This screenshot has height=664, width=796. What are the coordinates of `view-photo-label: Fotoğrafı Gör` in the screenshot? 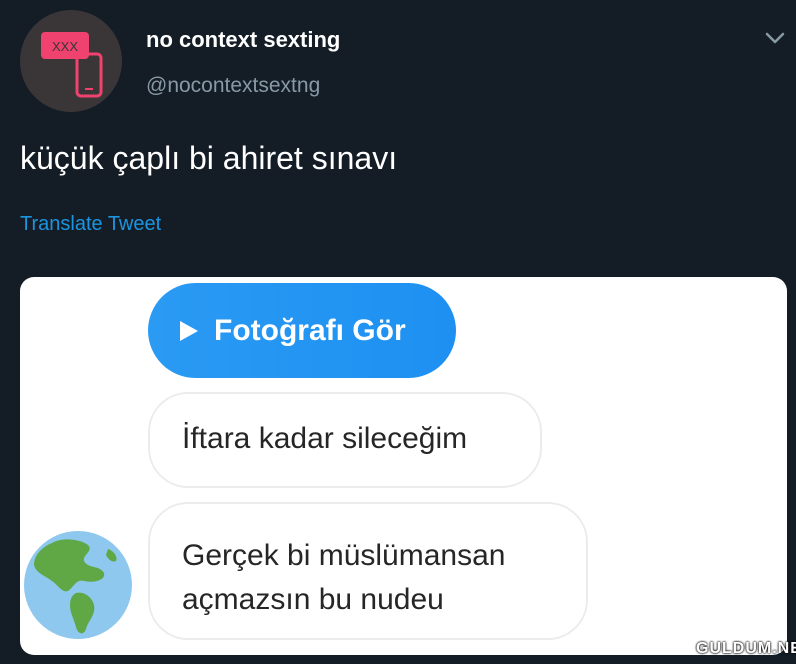 It's located at (310, 330).